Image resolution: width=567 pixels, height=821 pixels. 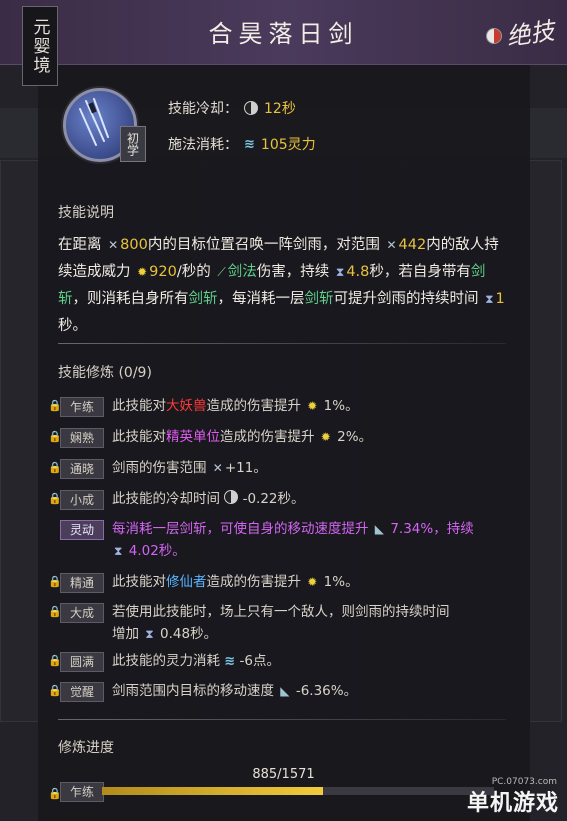 I want to click on desc-power-value: 920, so click(x=163, y=272).